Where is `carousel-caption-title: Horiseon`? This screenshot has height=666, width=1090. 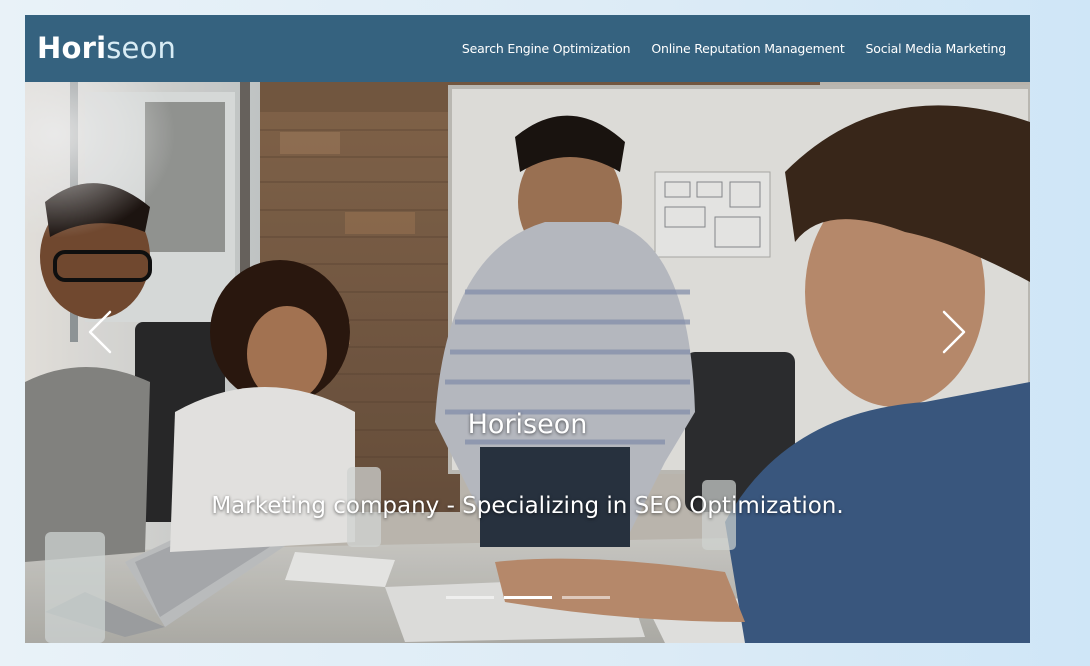
carousel-caption-title: Horiseon is located at coordinates (527, 424).